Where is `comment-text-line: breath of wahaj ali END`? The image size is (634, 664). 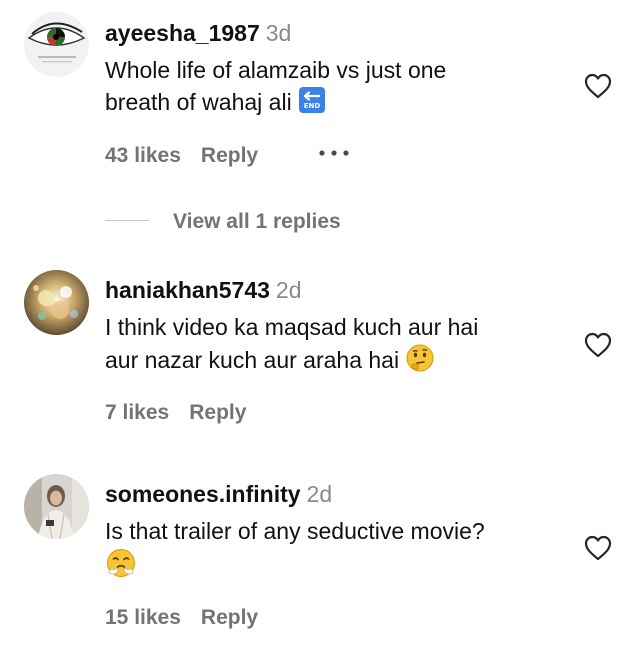 comment-text-line: breath of wahaj ali END is located at coordinates (340, 104).